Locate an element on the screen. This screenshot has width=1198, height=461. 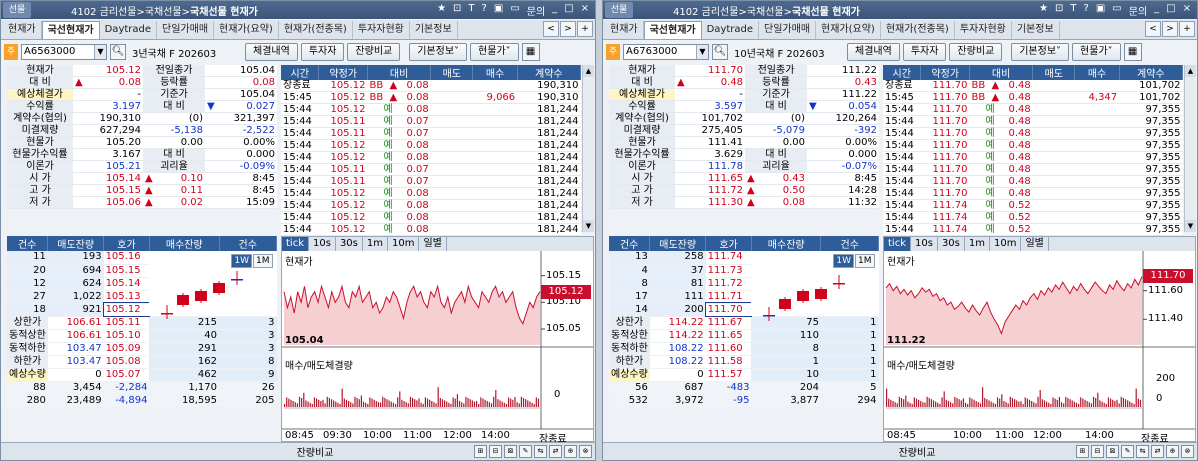
code-input: A6563000 ▼ is located at coordinates (64, 52).